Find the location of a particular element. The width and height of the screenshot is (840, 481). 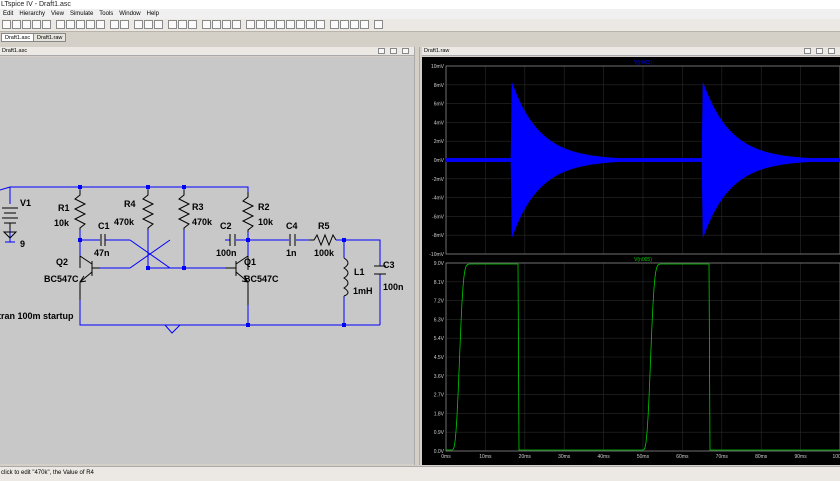

stop-icon is located at coordinates (46, 24).